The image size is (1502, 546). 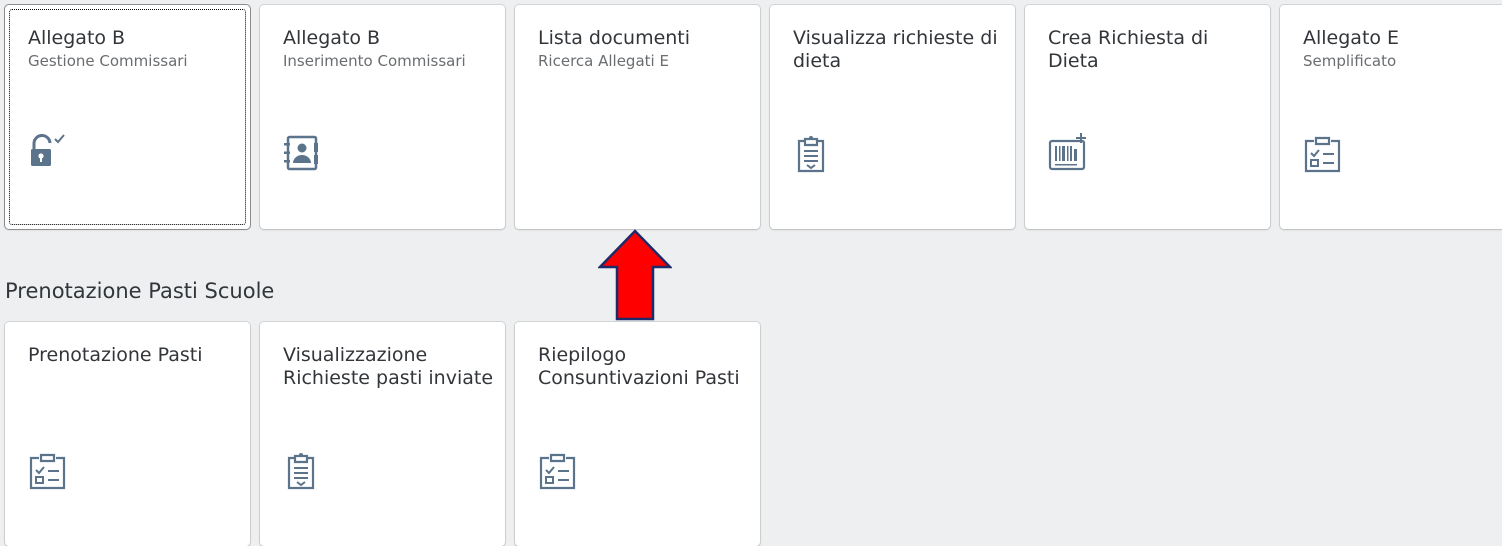 I want to click on tile-subtitle: Gestione Commissari, so click(x=108, y=61).